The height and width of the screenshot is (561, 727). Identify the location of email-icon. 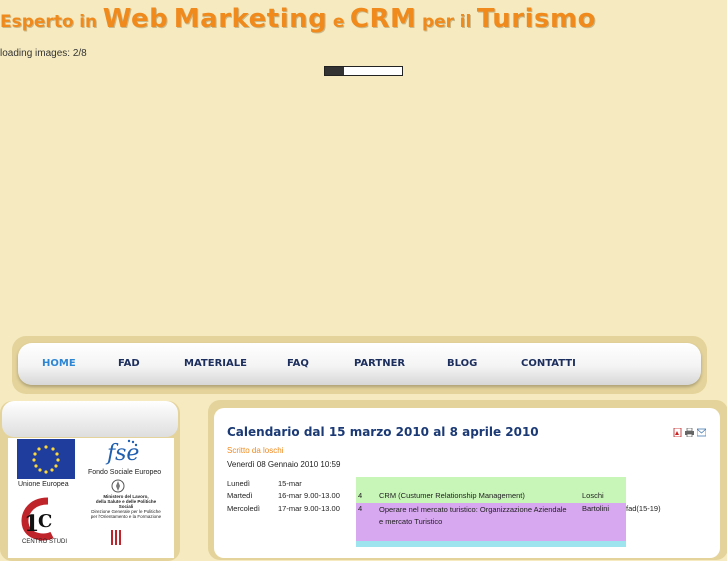
(701, 432).